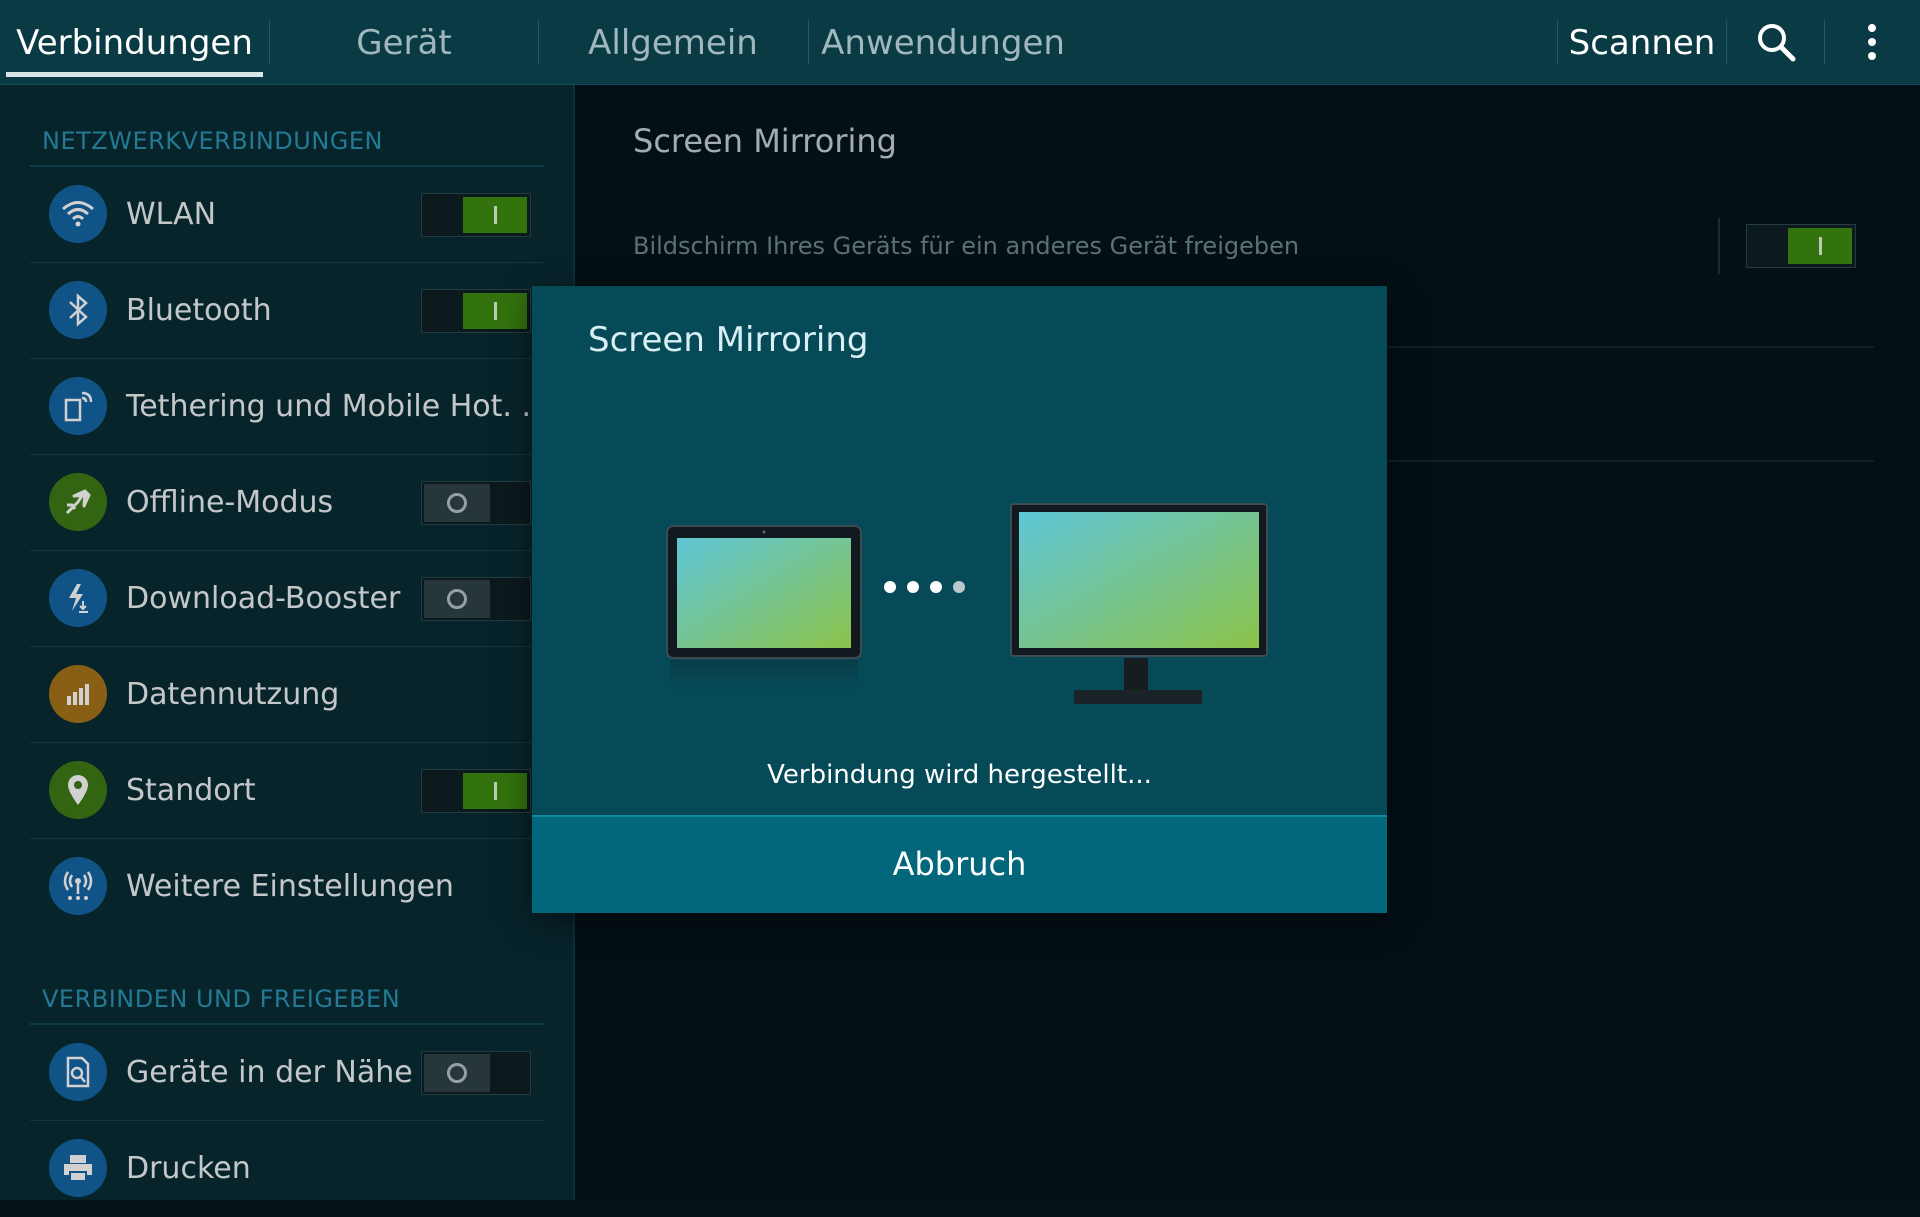  Describe the element at coordinates (943, 42) in the screenshot. I see `tab-anwendungen: Anwendungen` at that location.